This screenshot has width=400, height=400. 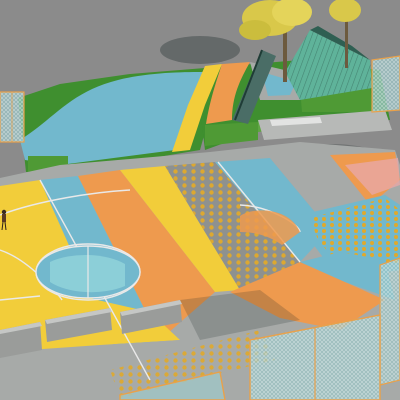 What do you see at coordinates (200, 50) in the screenshot?
I see `tree-shadow` at bounding box center [200, 50].